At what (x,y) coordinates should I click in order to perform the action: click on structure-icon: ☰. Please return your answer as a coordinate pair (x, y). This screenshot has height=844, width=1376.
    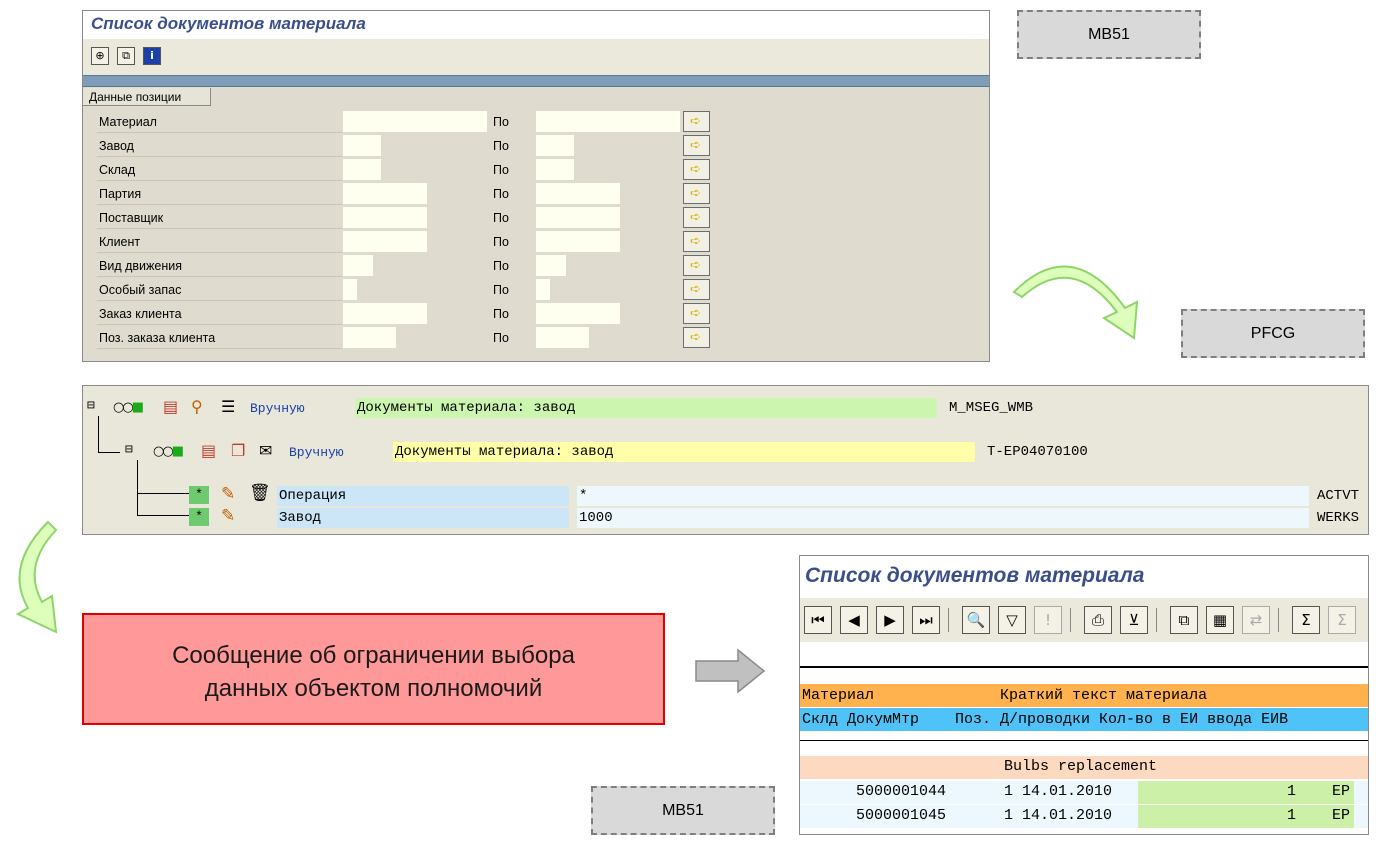
    Looking at the image, I should click on (228, 406).